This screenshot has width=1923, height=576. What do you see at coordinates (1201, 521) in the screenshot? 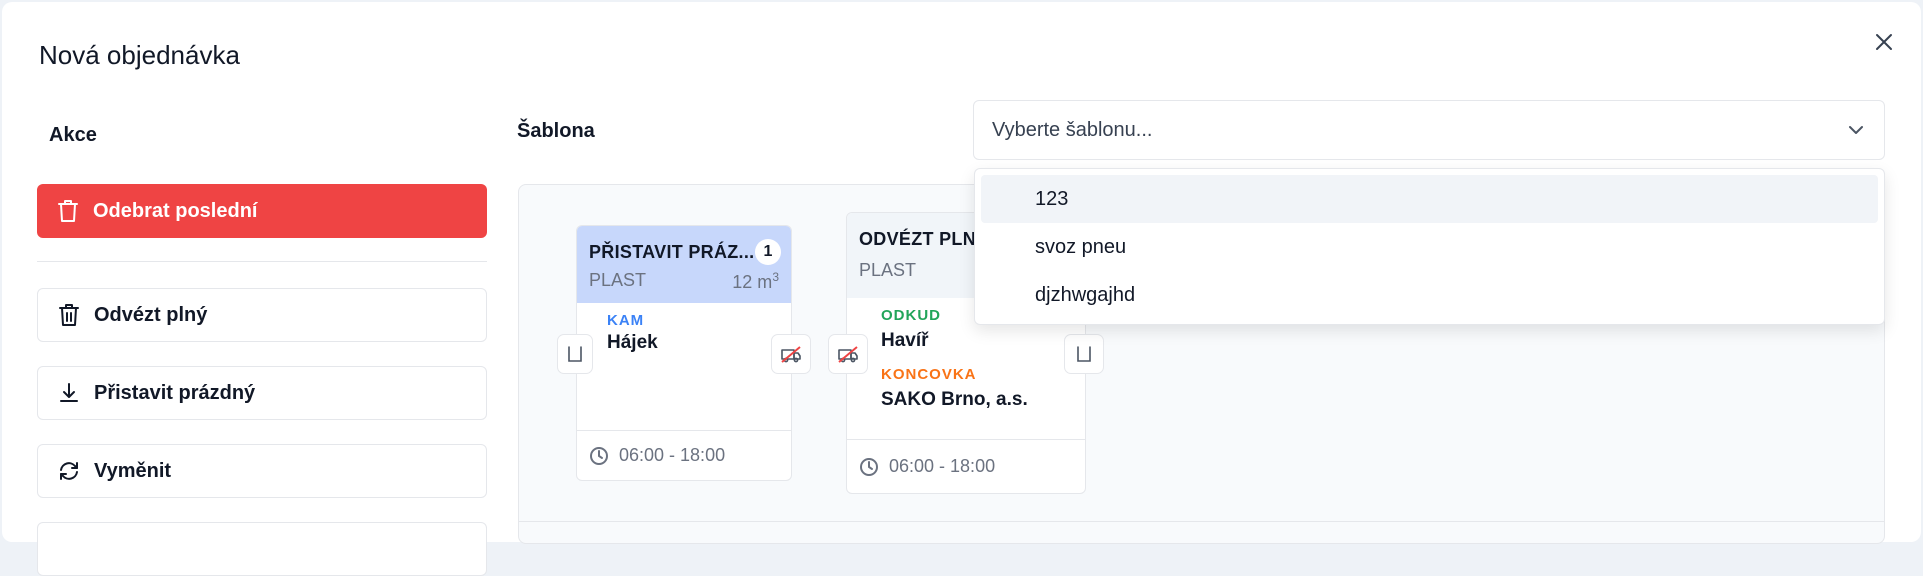
I see `canvas-divider` at bounding box center [1201, 521].